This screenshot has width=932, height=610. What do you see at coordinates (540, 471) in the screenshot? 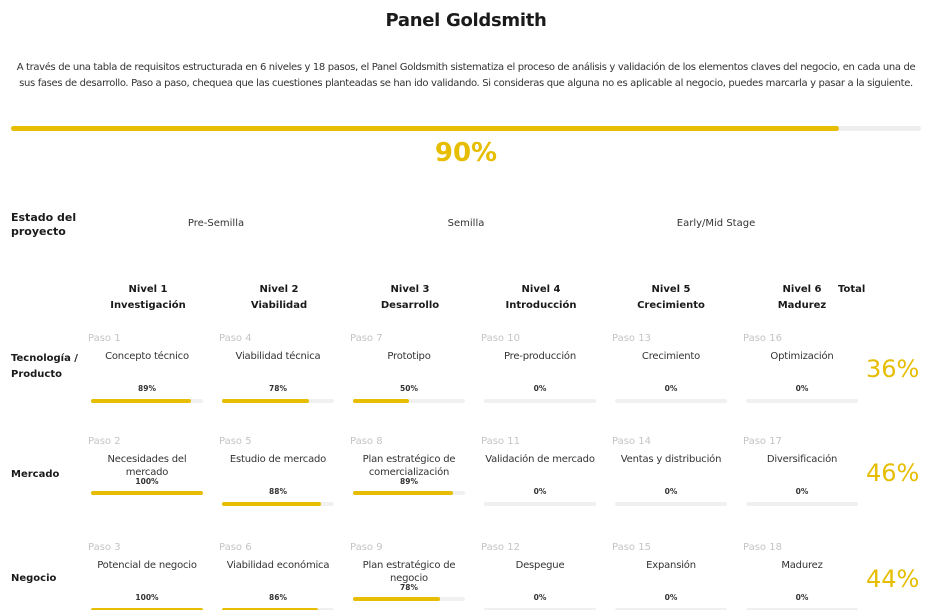
I see `step-card: Paso 11 Validación de mercado 0%` at bounding box center [540, 471].